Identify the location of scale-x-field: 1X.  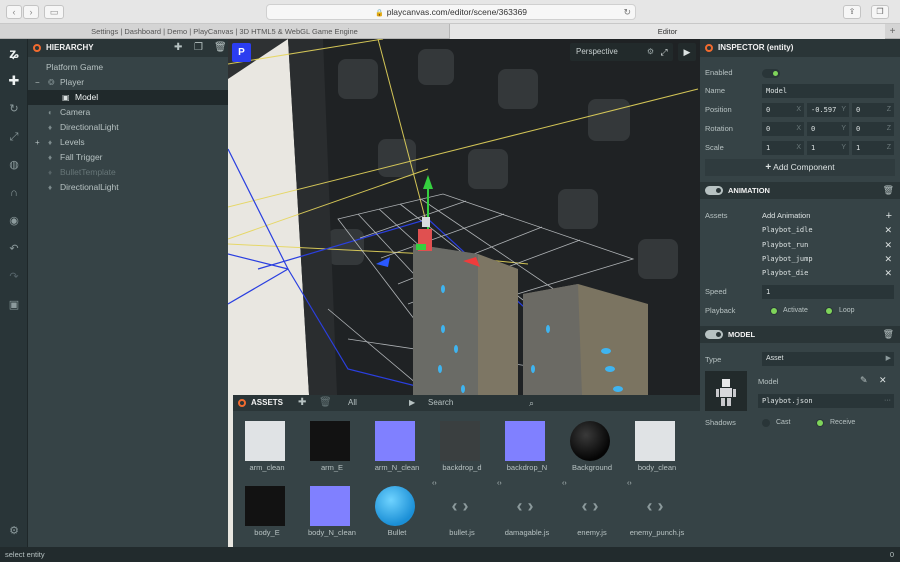
(783, 148).